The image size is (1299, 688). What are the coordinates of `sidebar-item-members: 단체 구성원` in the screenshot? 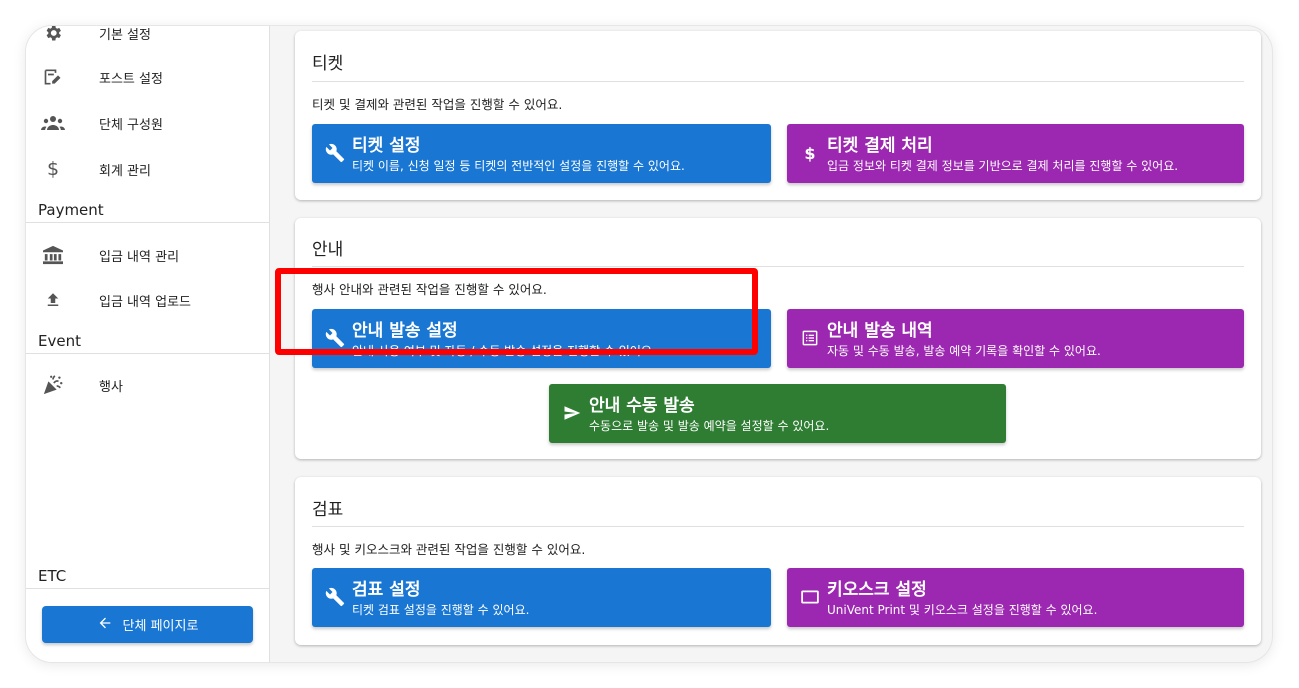 It's located at (147, 123).